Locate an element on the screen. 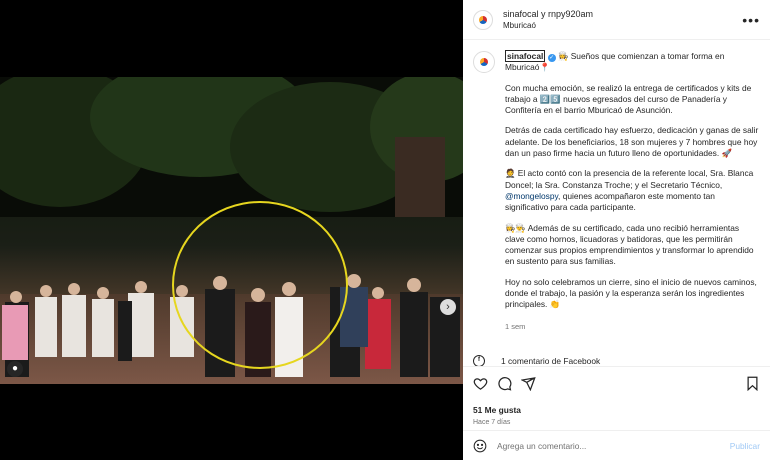 Image resolution: width=770 pixels, height=460 pixels. emoji-icon is located at coordinates (480, 446).